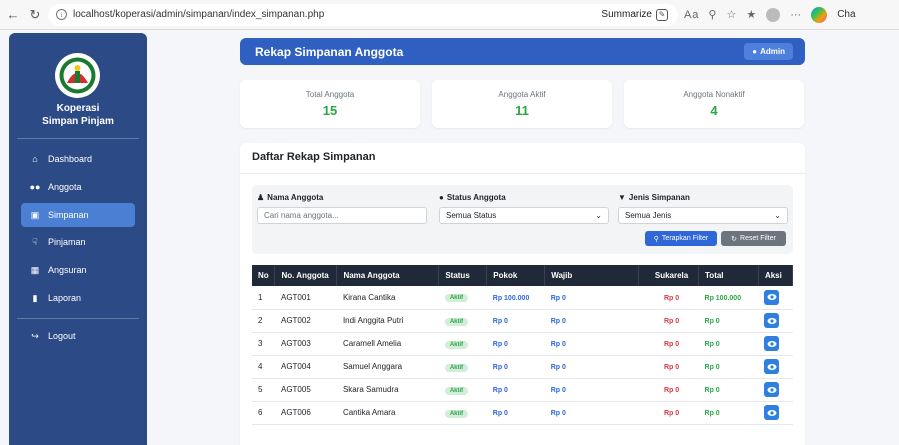  I want to click on type-select: Semua Jenis ⌄, so click(703, 215).